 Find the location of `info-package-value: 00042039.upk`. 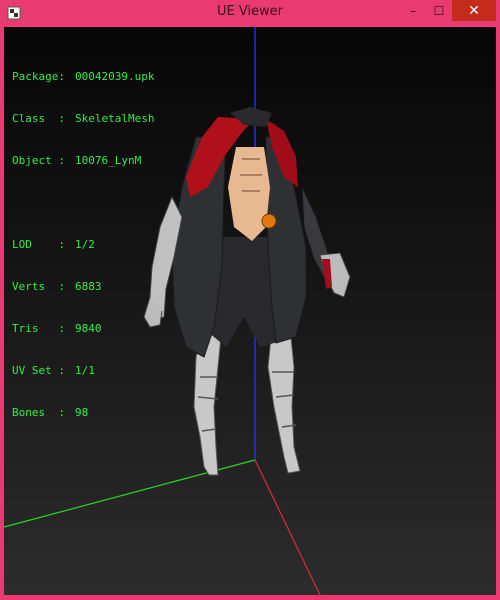

info-package-value: 00042039.upk is located at coordinates (115, 76).